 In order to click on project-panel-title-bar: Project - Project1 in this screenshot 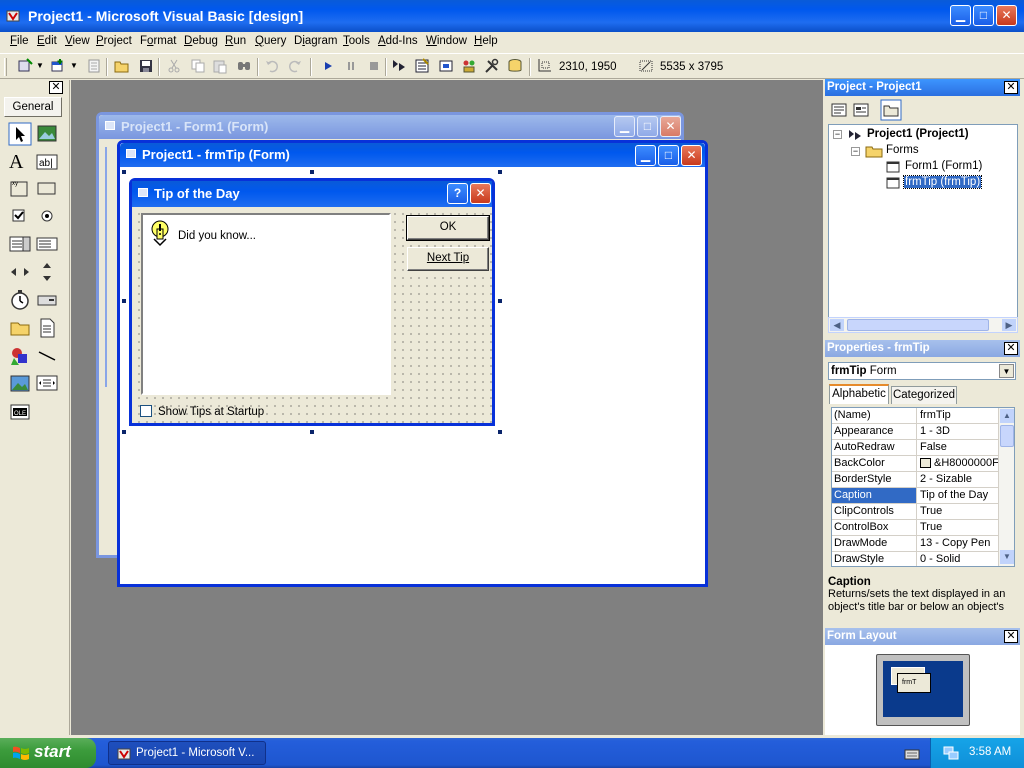, I will do `click(922, 87)`.